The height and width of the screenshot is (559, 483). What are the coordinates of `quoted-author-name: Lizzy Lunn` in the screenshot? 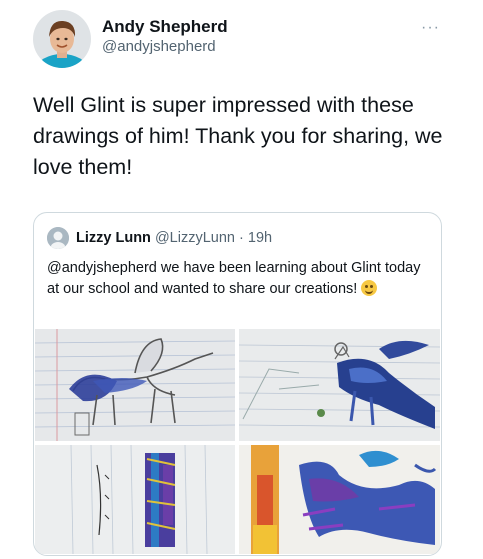 It's located at (113, 238).